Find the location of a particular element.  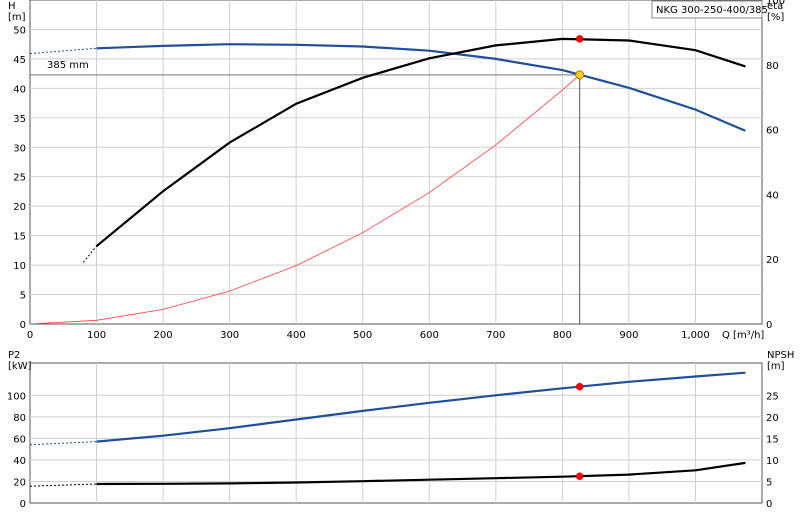

chart0-right-tick: 0 is located at coordinates (769, 325).